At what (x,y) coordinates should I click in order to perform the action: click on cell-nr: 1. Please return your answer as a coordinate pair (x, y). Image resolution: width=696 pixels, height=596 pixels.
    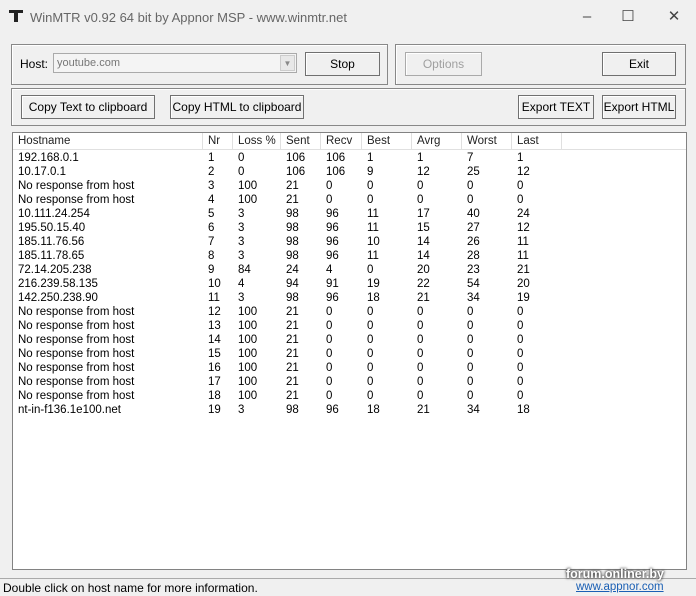
    Looking at the image, I should click on (211, 158).